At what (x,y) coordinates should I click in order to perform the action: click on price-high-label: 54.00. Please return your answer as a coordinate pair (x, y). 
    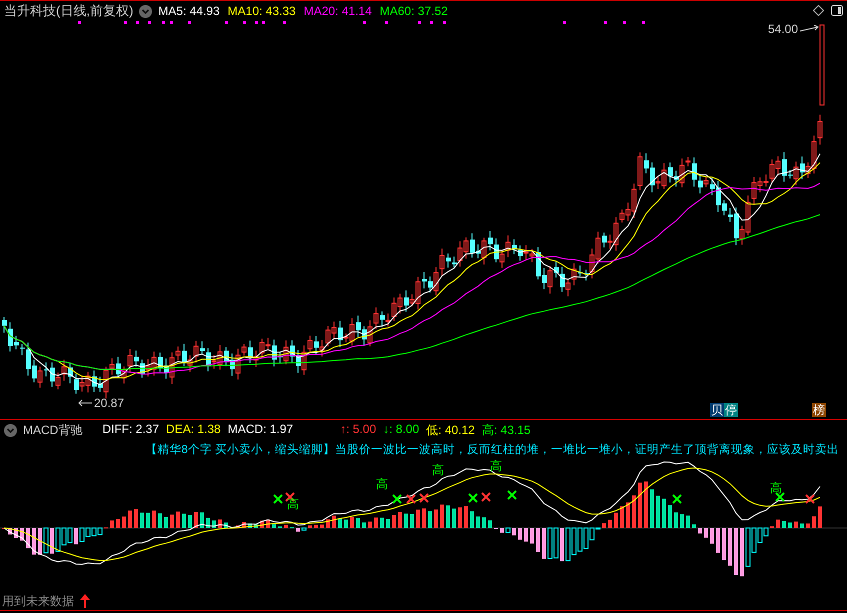
    Looking at the image, I should click on (783, 29).